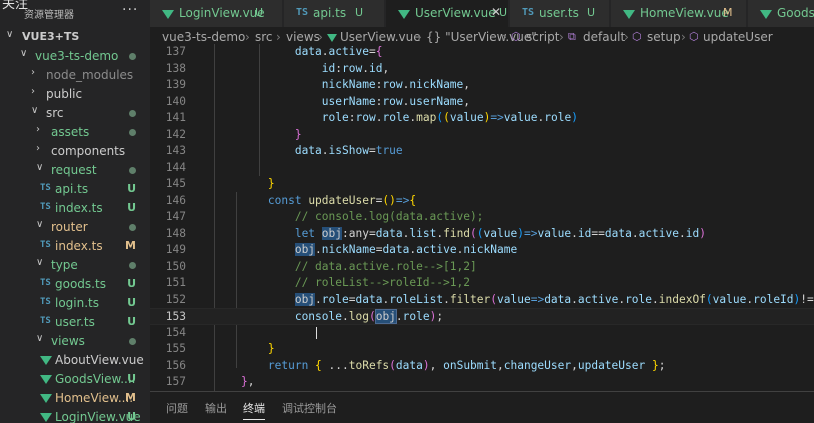  I want to click on tree-item-login-ts: TS login.ts U, so click(75, 303).